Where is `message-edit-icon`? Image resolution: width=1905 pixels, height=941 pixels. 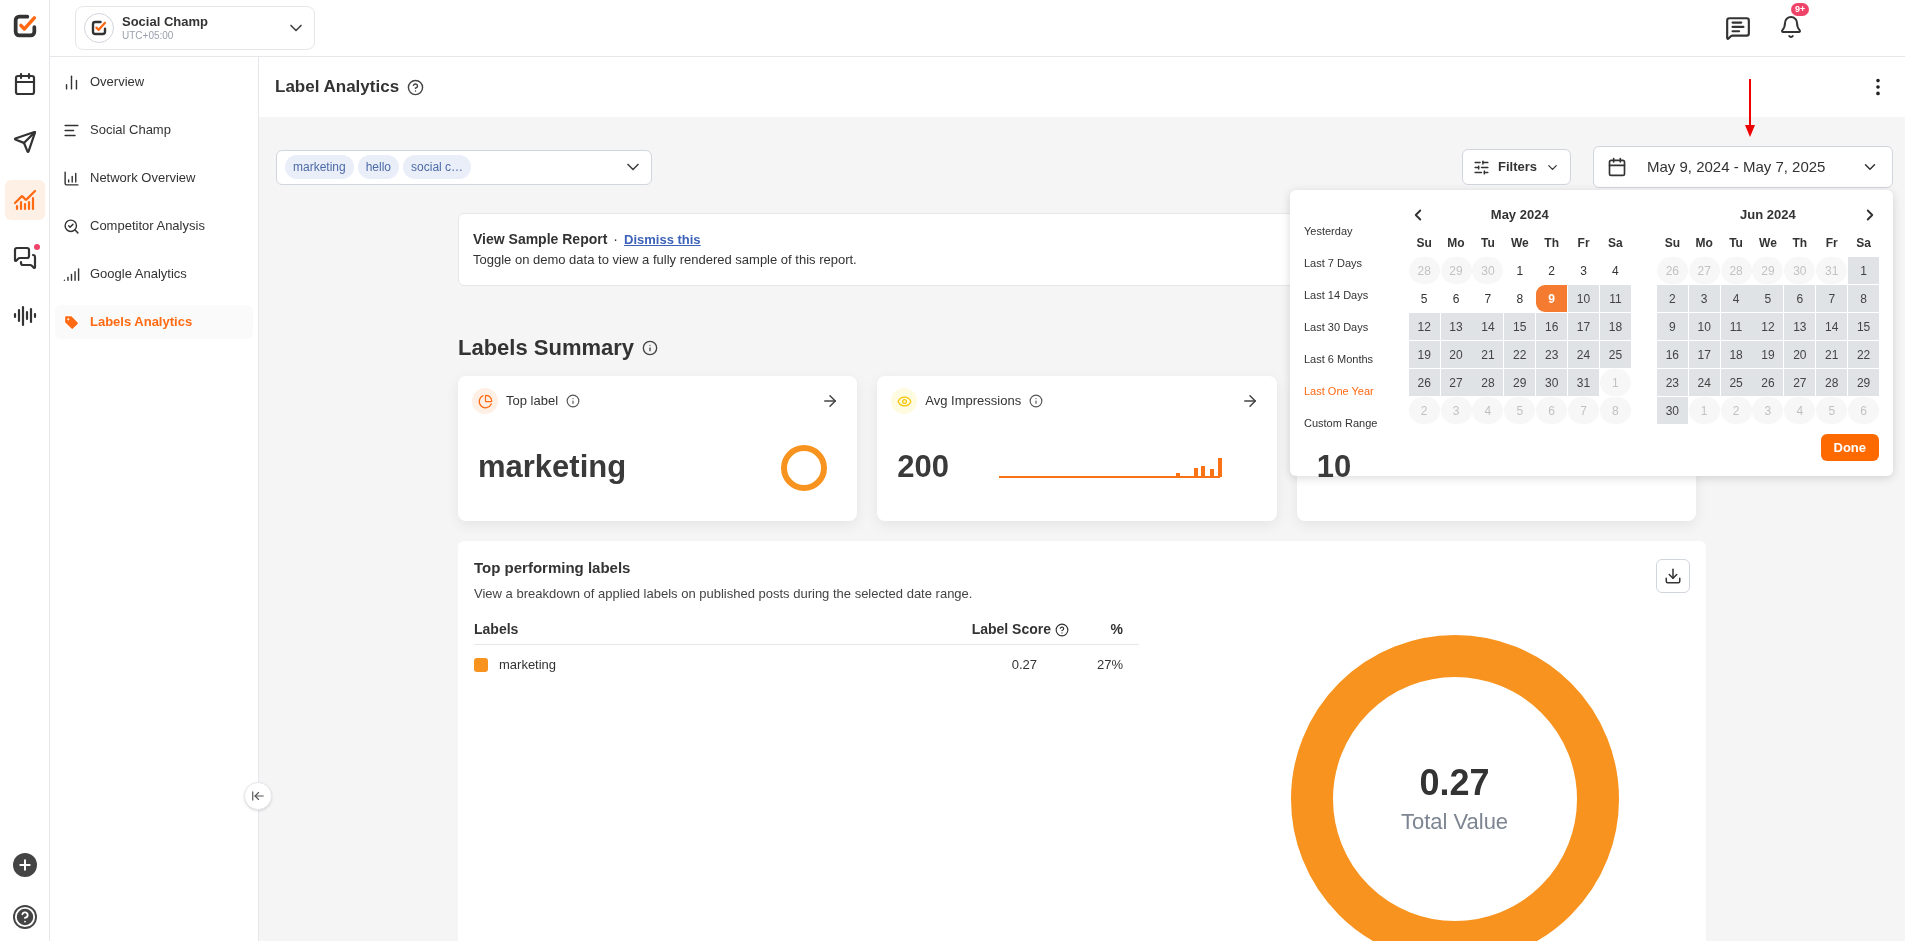
message-edit-icon is located at coordinates (1738, 28).